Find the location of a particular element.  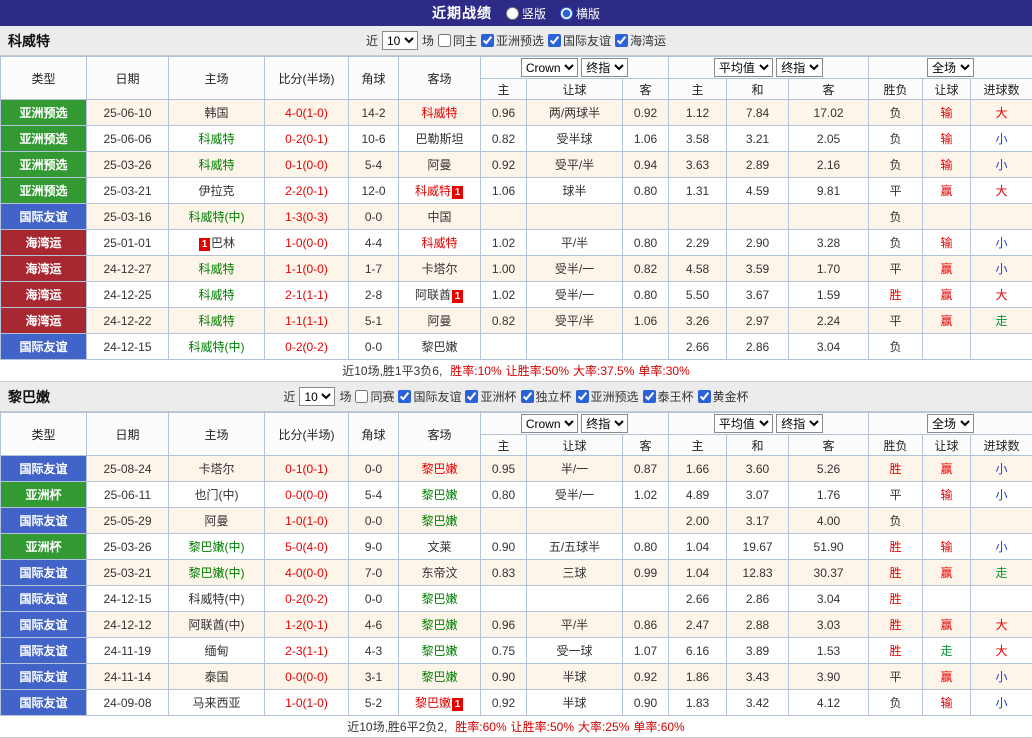

competition-type-cell: 国际友谊 is located at coordinates (44, 573).